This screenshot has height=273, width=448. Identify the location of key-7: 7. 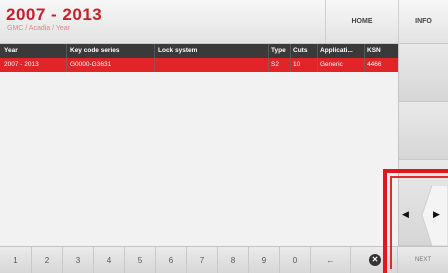
(202, 260).